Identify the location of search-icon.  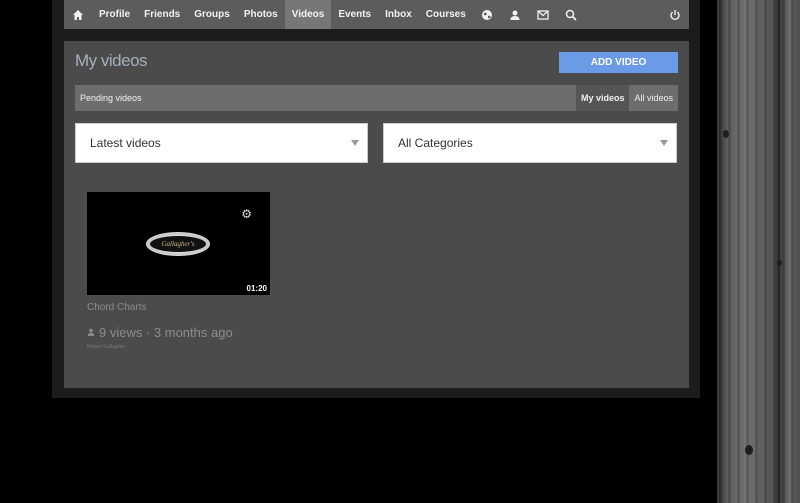
(571, 14).